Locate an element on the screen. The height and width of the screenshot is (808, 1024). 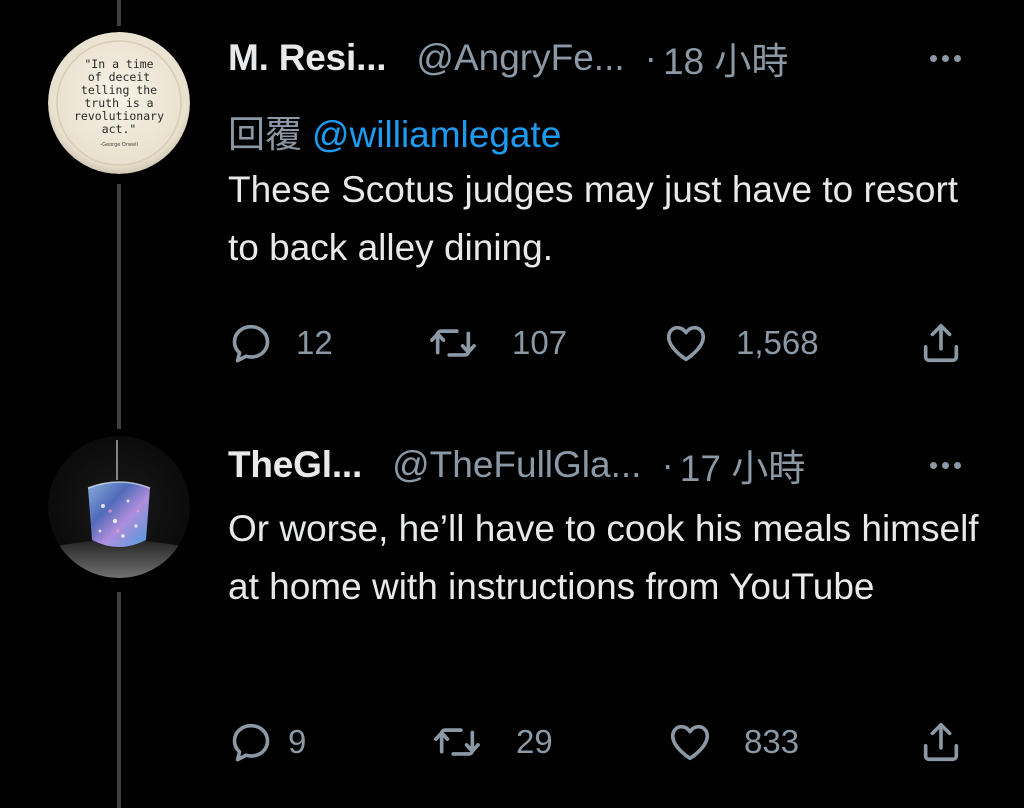
like-button: 1,568 is located at coordinates (740, 343).